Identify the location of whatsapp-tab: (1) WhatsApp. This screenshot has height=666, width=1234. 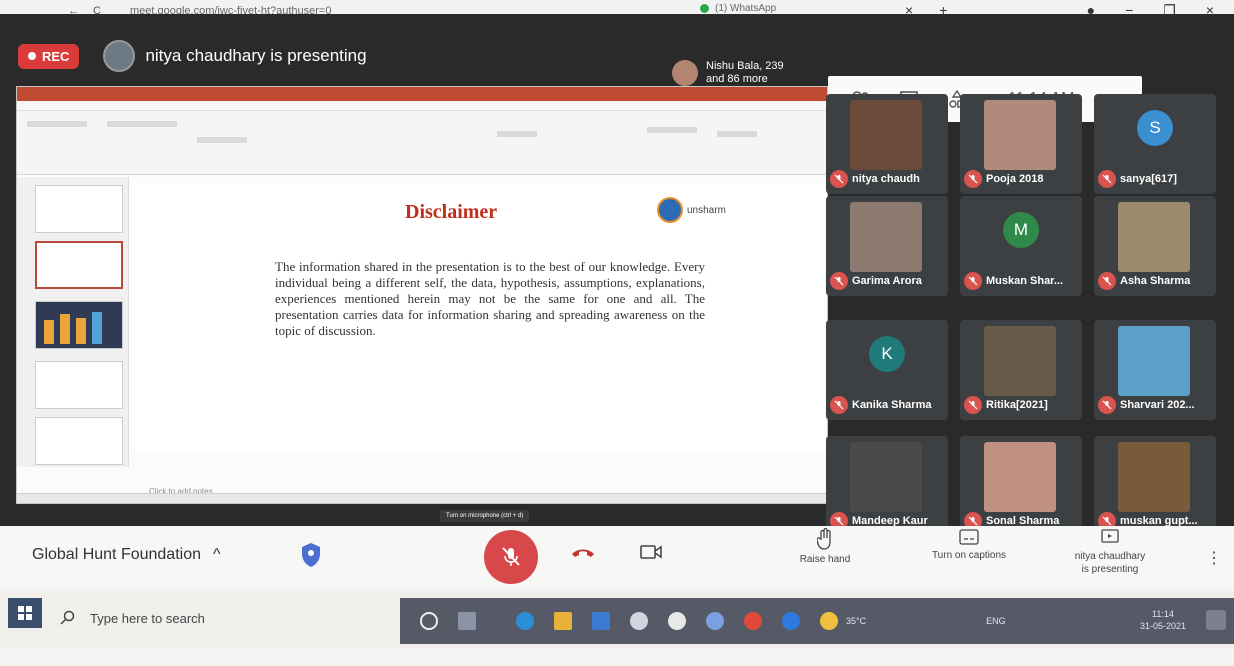
(738, 8).